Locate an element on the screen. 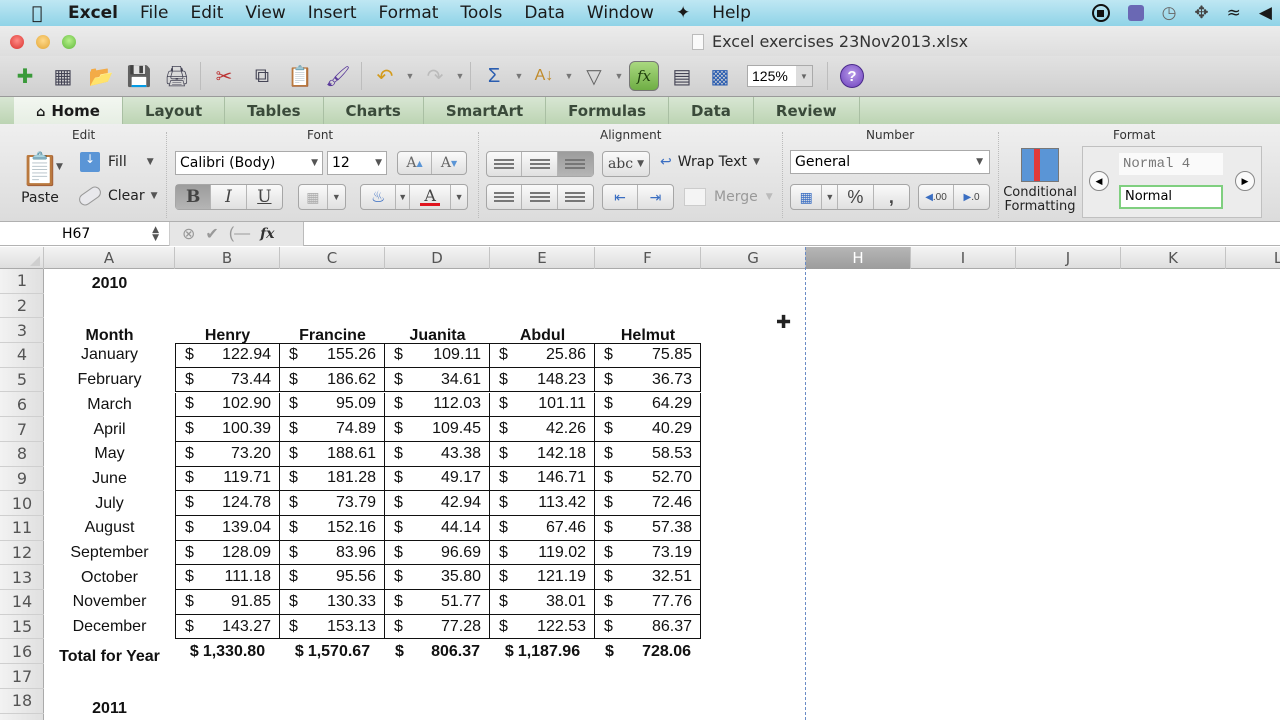 This screenshot has height=722, width=1280. amount-cell: $32.51 is located at coordinates (648, 578).